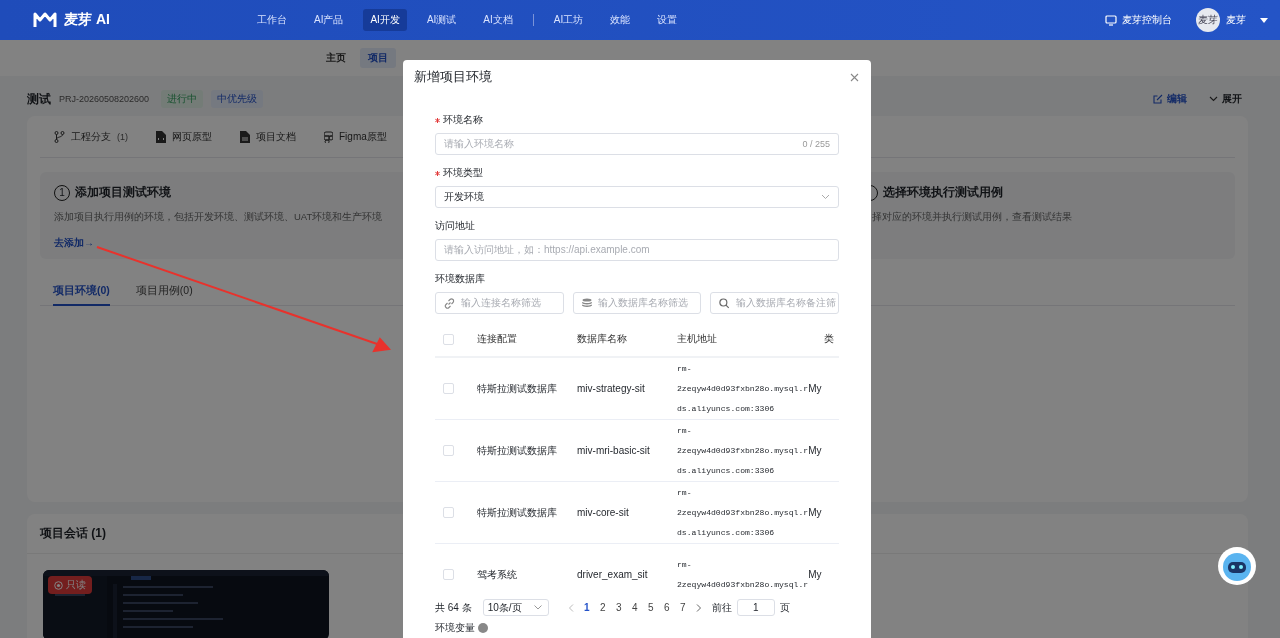 The image size is (1280, 638). I want to click on table-cell-text: rm-2zeqyw4d0d93fxbn28o.mysql.r, so click(743, 574).